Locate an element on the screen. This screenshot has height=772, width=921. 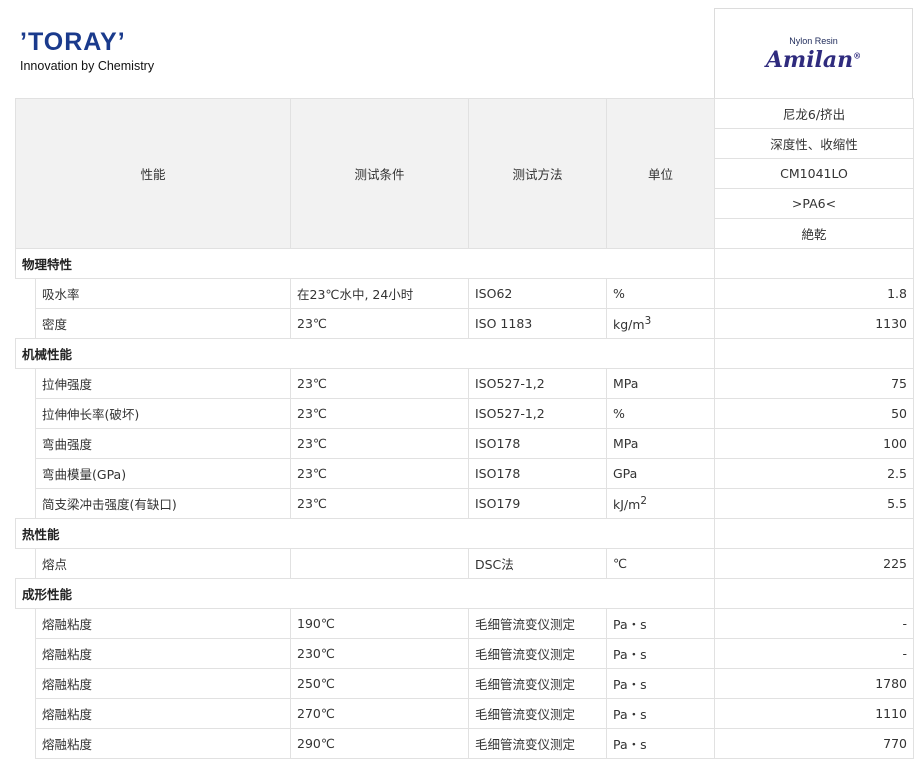
table-row: 熔融粘度 230℃ 毛细管流变仪测定 Pa・s - is located at coordinates (464, 653).